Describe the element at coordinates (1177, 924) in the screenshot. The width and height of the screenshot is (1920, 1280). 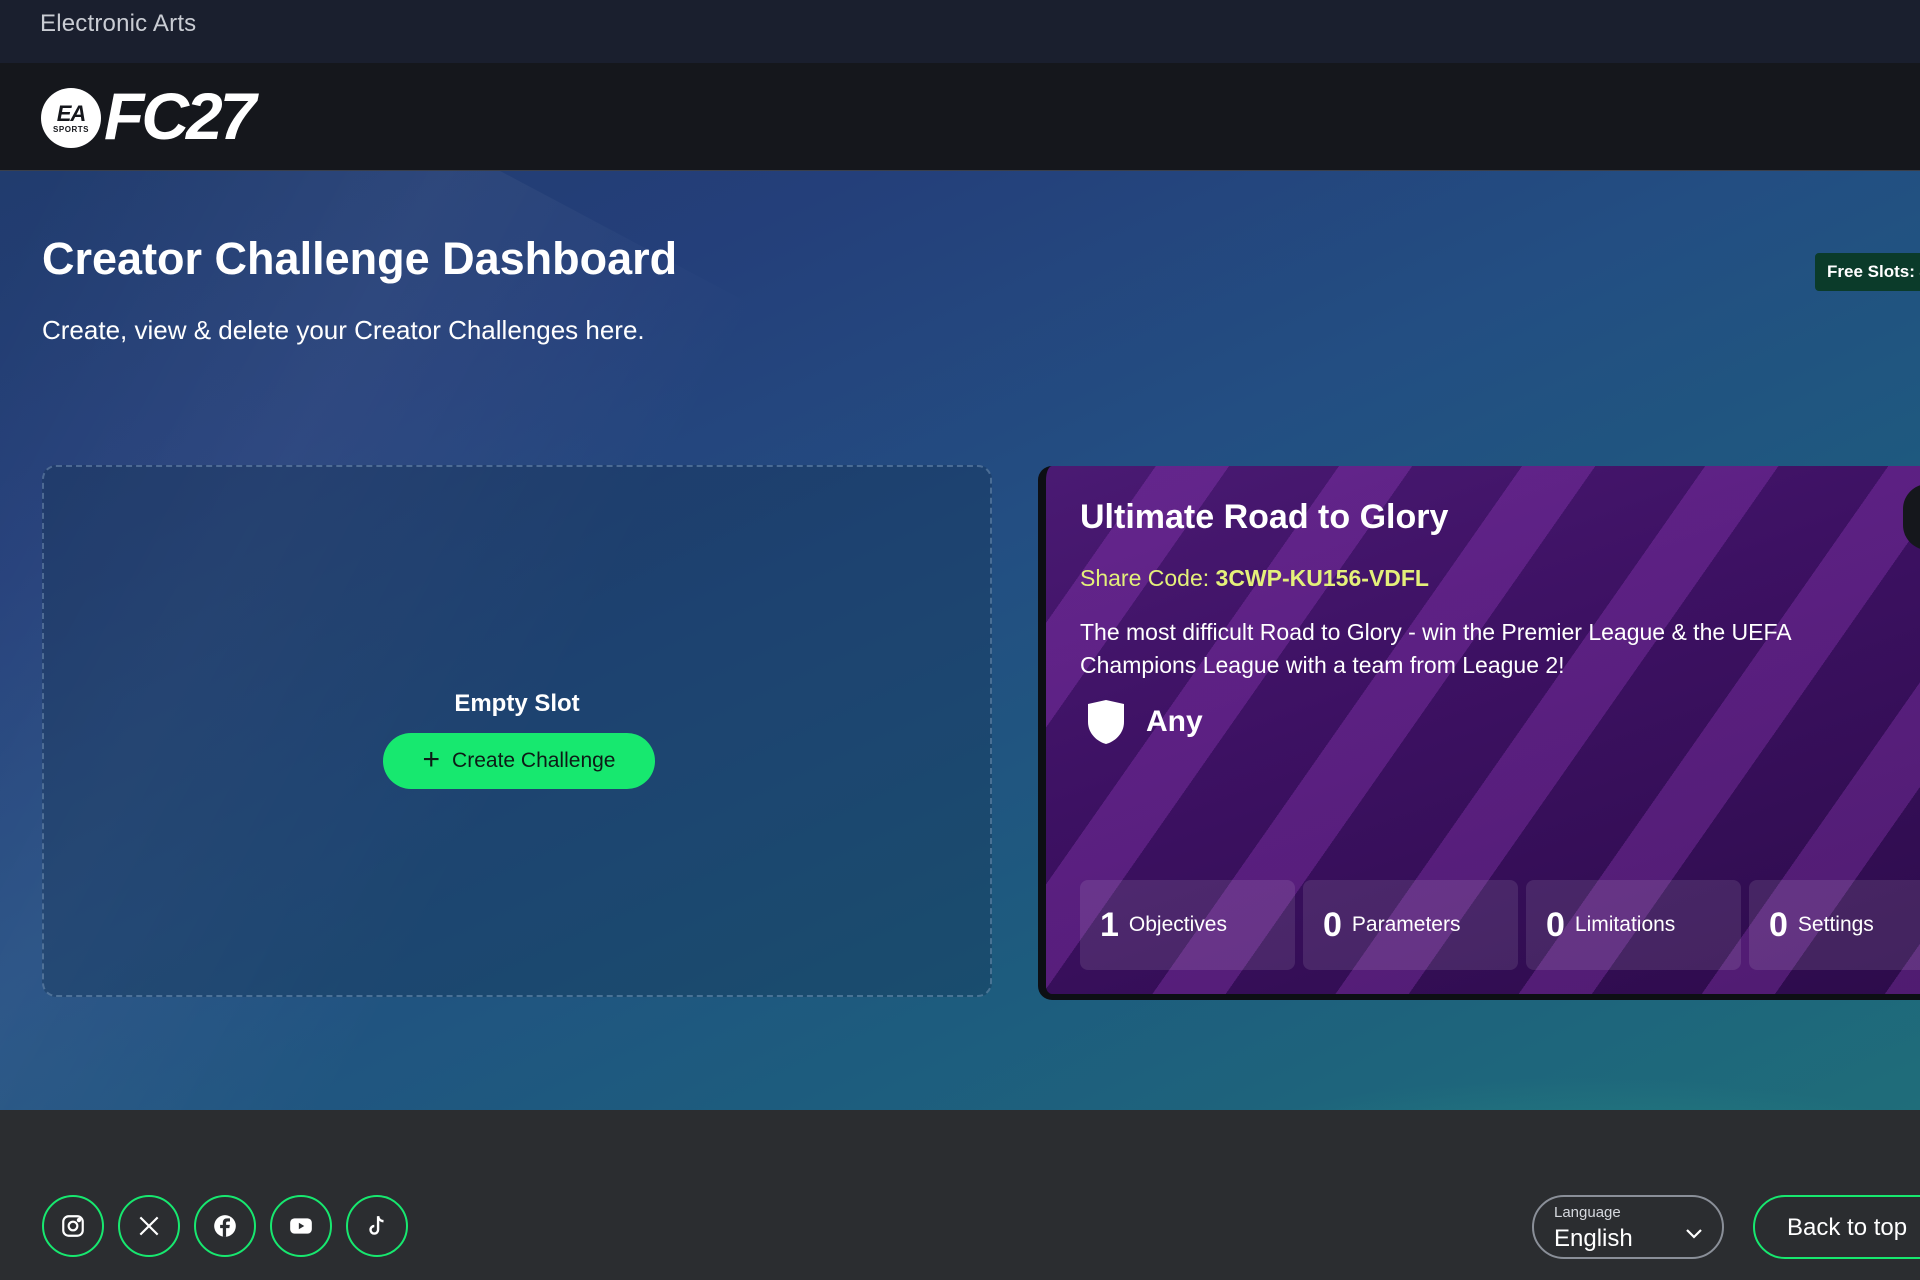
I see `stat-label: Objectives` at that location.